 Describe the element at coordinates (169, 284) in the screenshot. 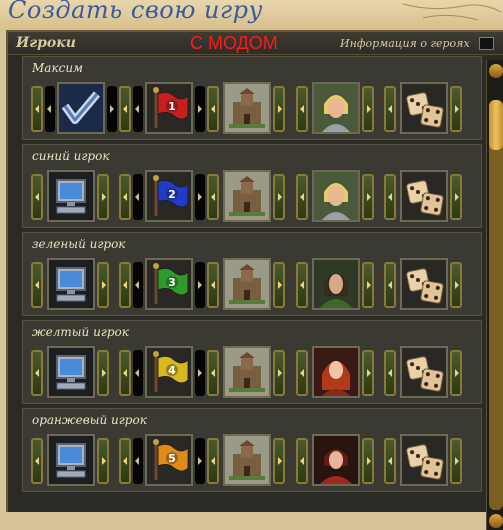

I see `flag-slot: 3` at that location.